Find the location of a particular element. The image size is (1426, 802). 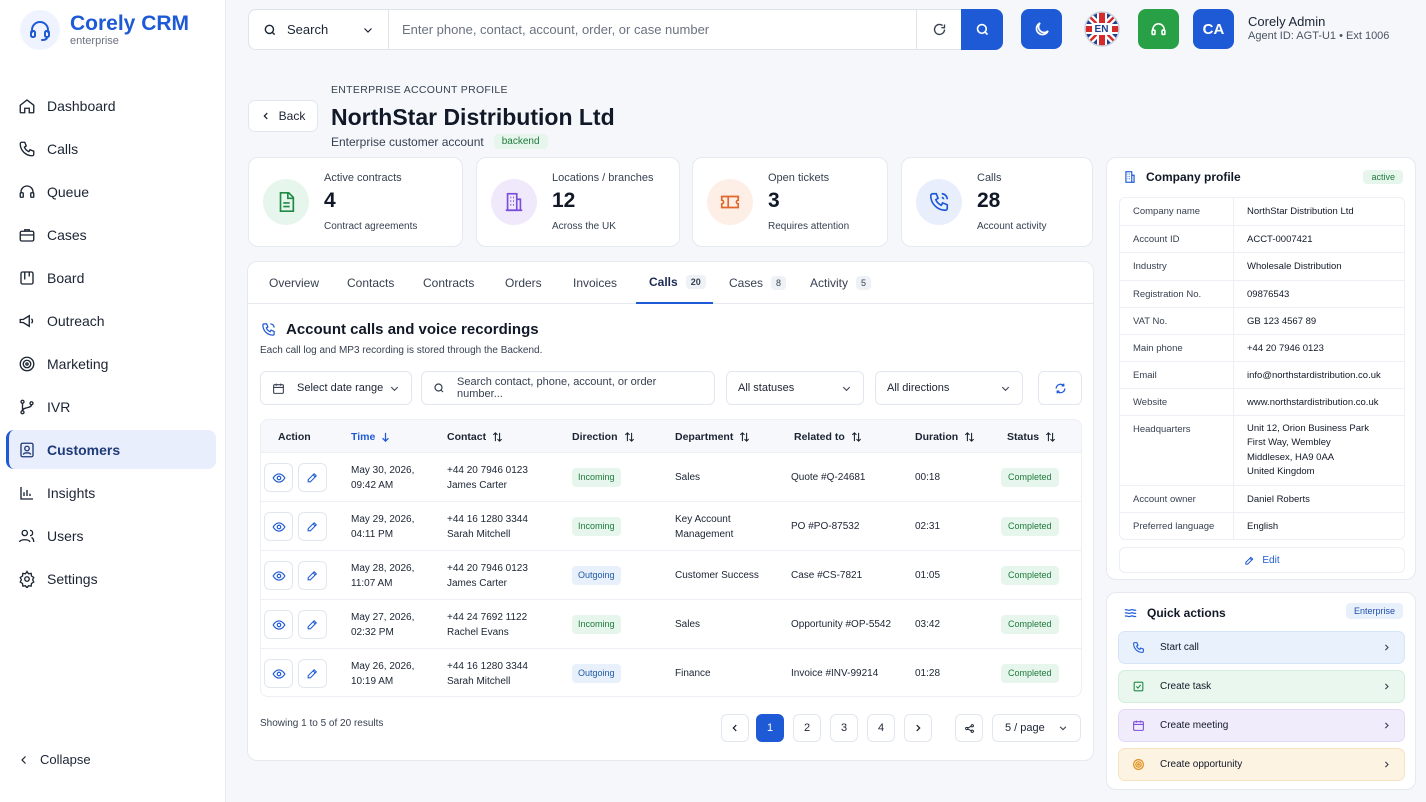

column-header-related: Related to is located at coordinates (828, 436).